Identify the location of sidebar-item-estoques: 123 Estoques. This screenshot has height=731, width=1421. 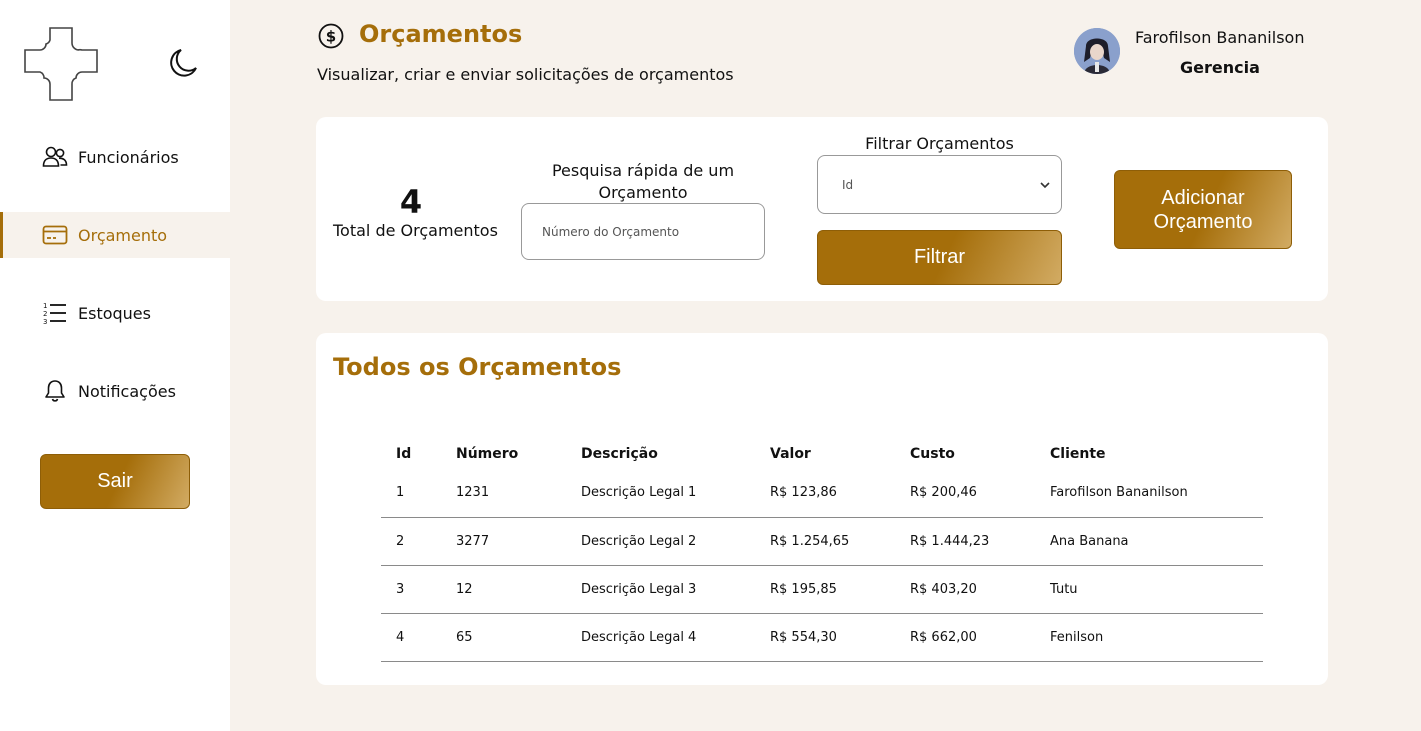
(115, 313).